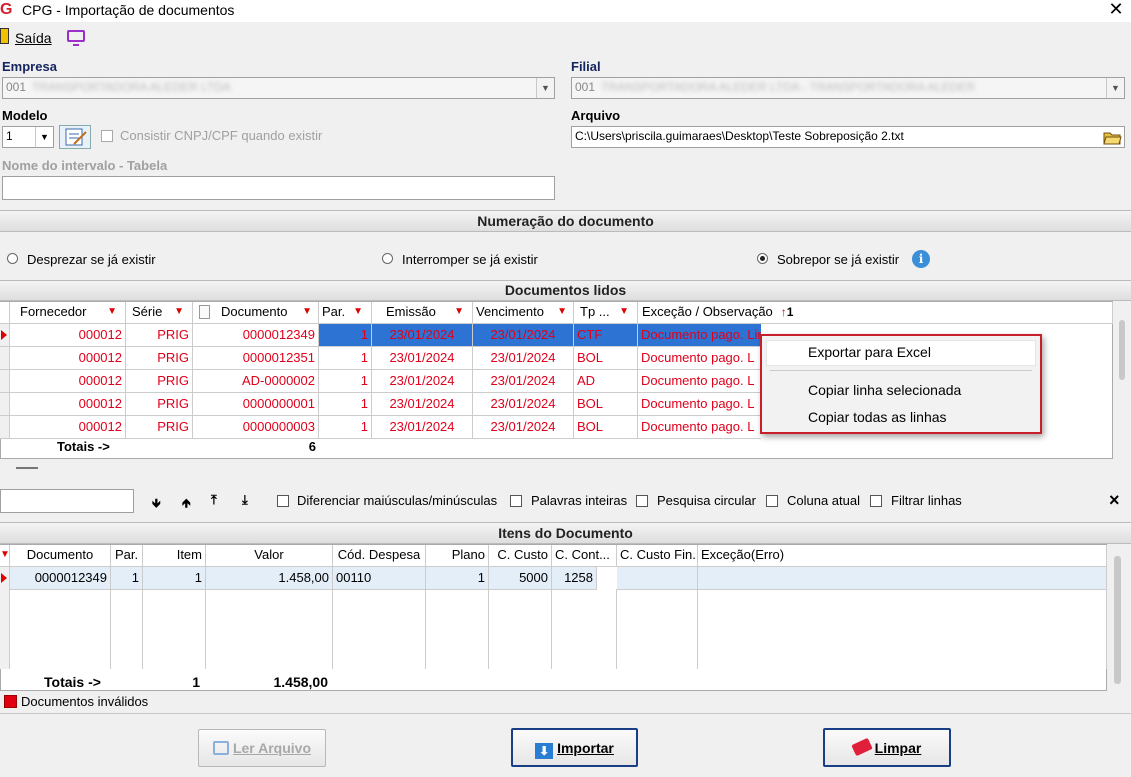 Image resolution: width=1131 pixels, height=777 pixels. What do you see at coordinates (657, 578) in the screenshot?
I see `itens-cell-c_custo_fin` at bounding box center [657, 578].